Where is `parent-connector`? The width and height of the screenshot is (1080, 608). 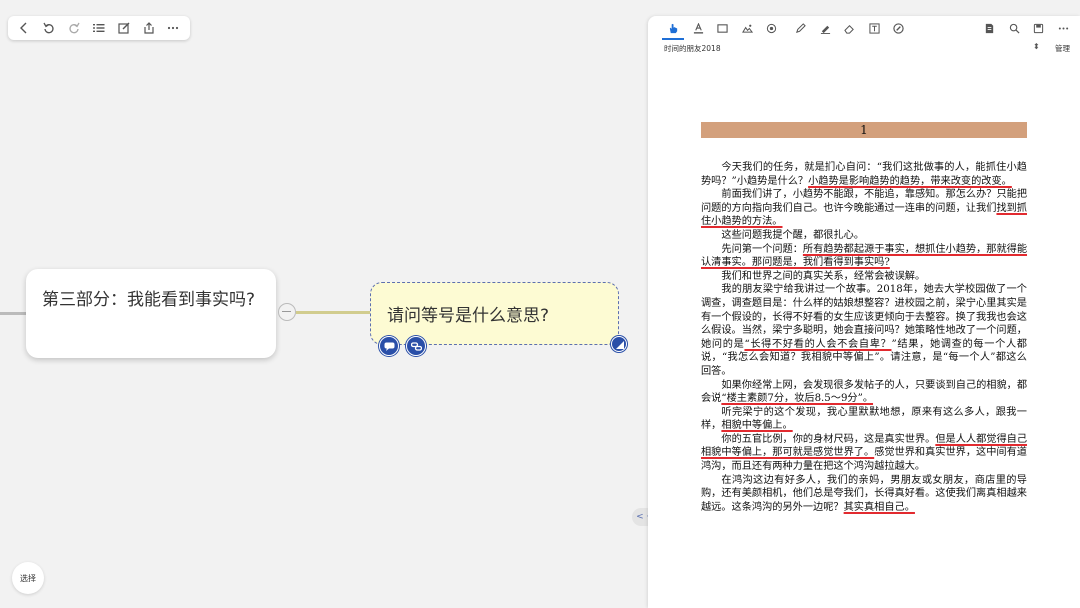 parent-connector is located at coordinates (13, 313).